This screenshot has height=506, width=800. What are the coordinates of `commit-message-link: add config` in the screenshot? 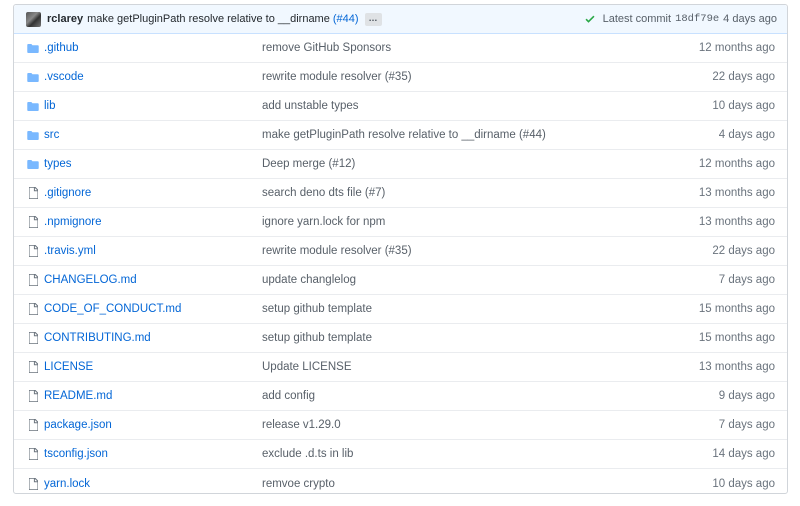 It's located at (463, 396).